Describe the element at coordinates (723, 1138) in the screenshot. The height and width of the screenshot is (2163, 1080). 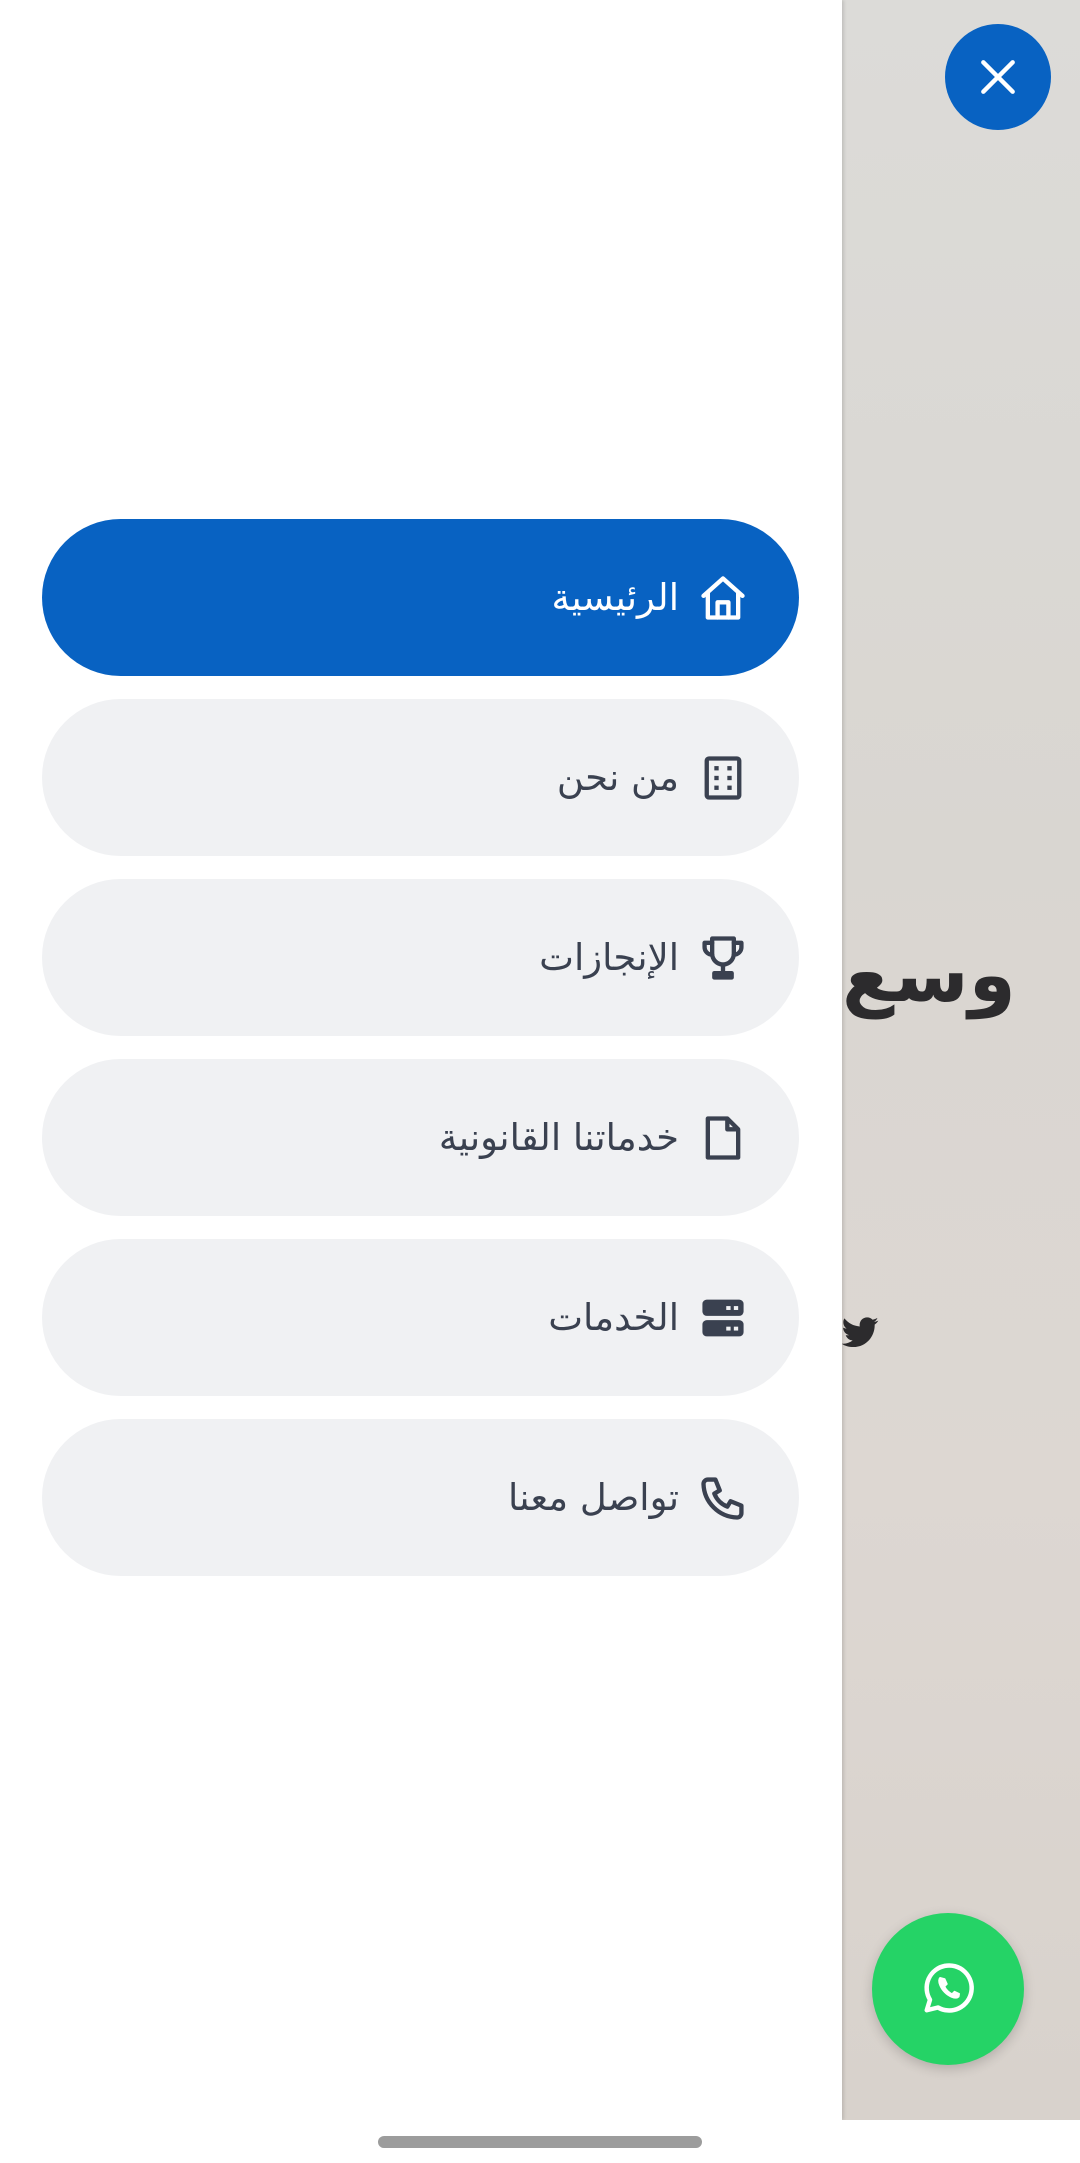
I see `document-icon` at that location.